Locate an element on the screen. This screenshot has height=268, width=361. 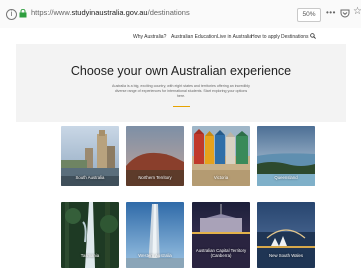
destination-tile-queensland: Queensland is located at coordinates (286, 156).